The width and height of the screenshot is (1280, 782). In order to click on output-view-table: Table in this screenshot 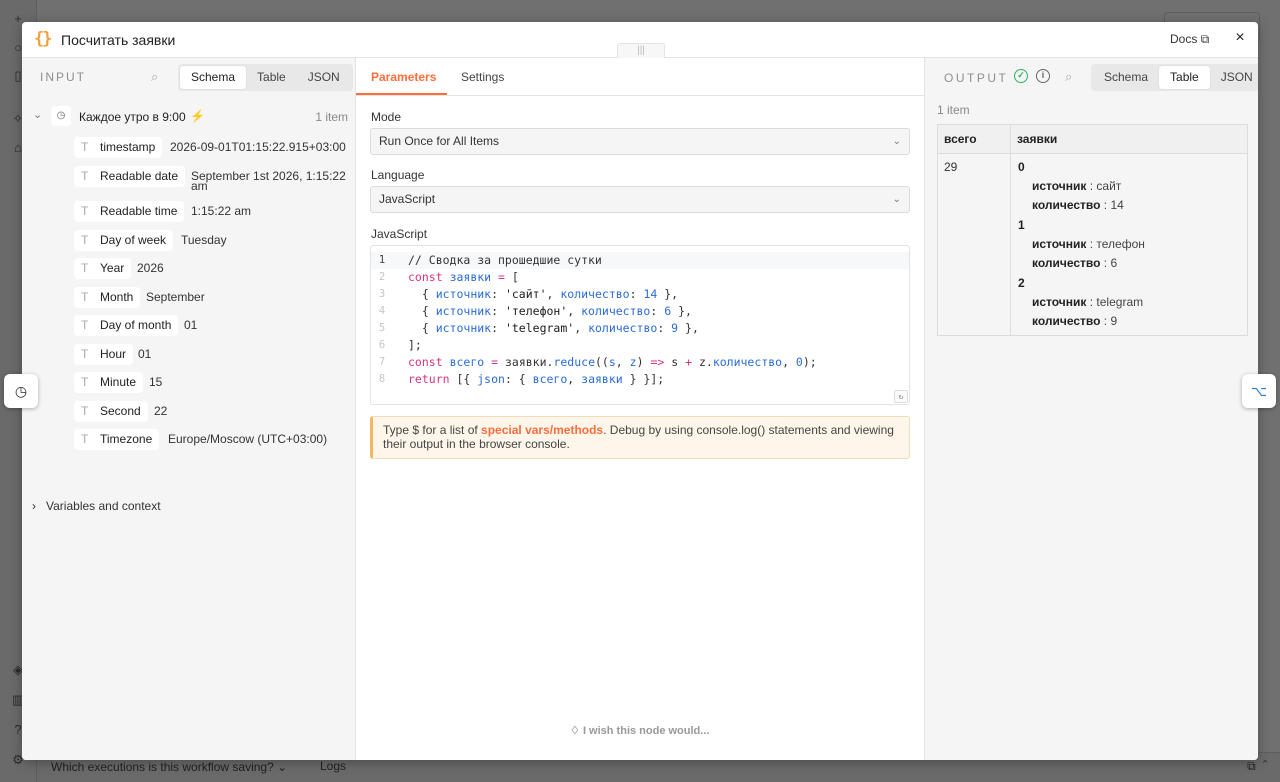, I will do `click(1184, 77)`.